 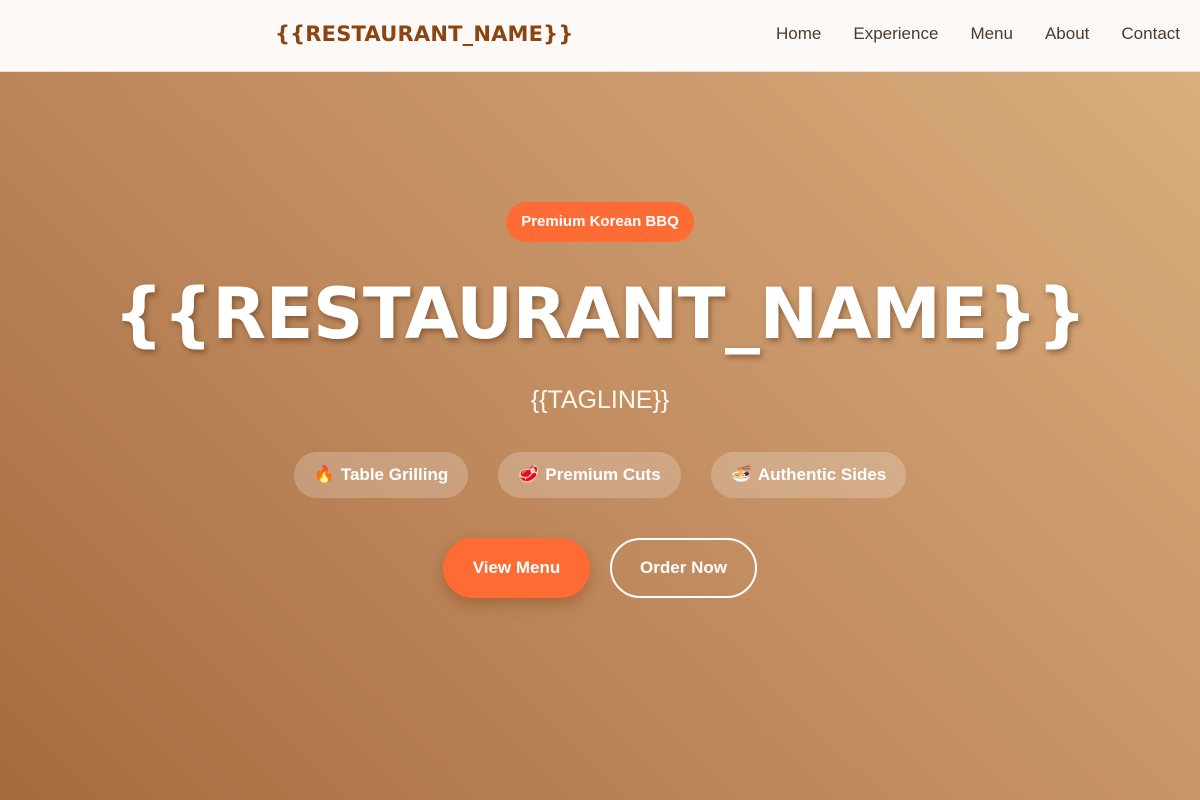 I want to click on feature-label: Table Grilling, so click(x=394, y=474).